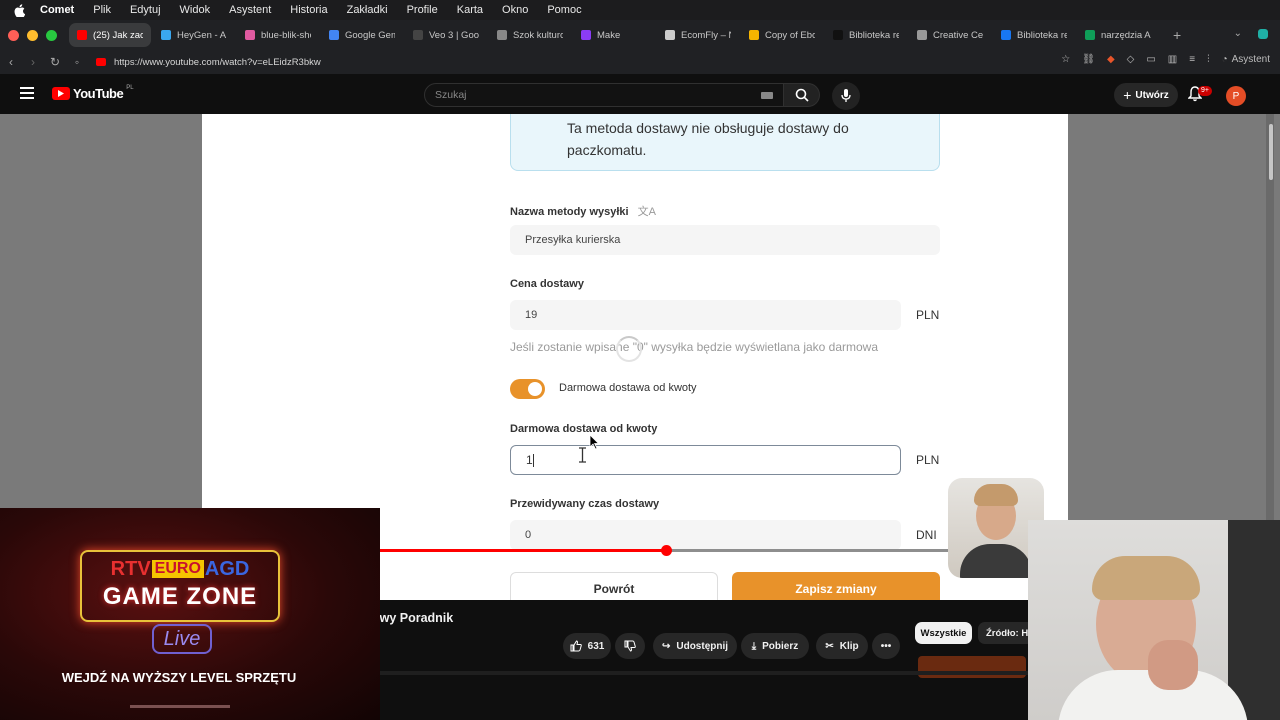  What do you see at coordinates (802, 95) in the screenshot?
I see `search-button` at bounding box center [802, 95].